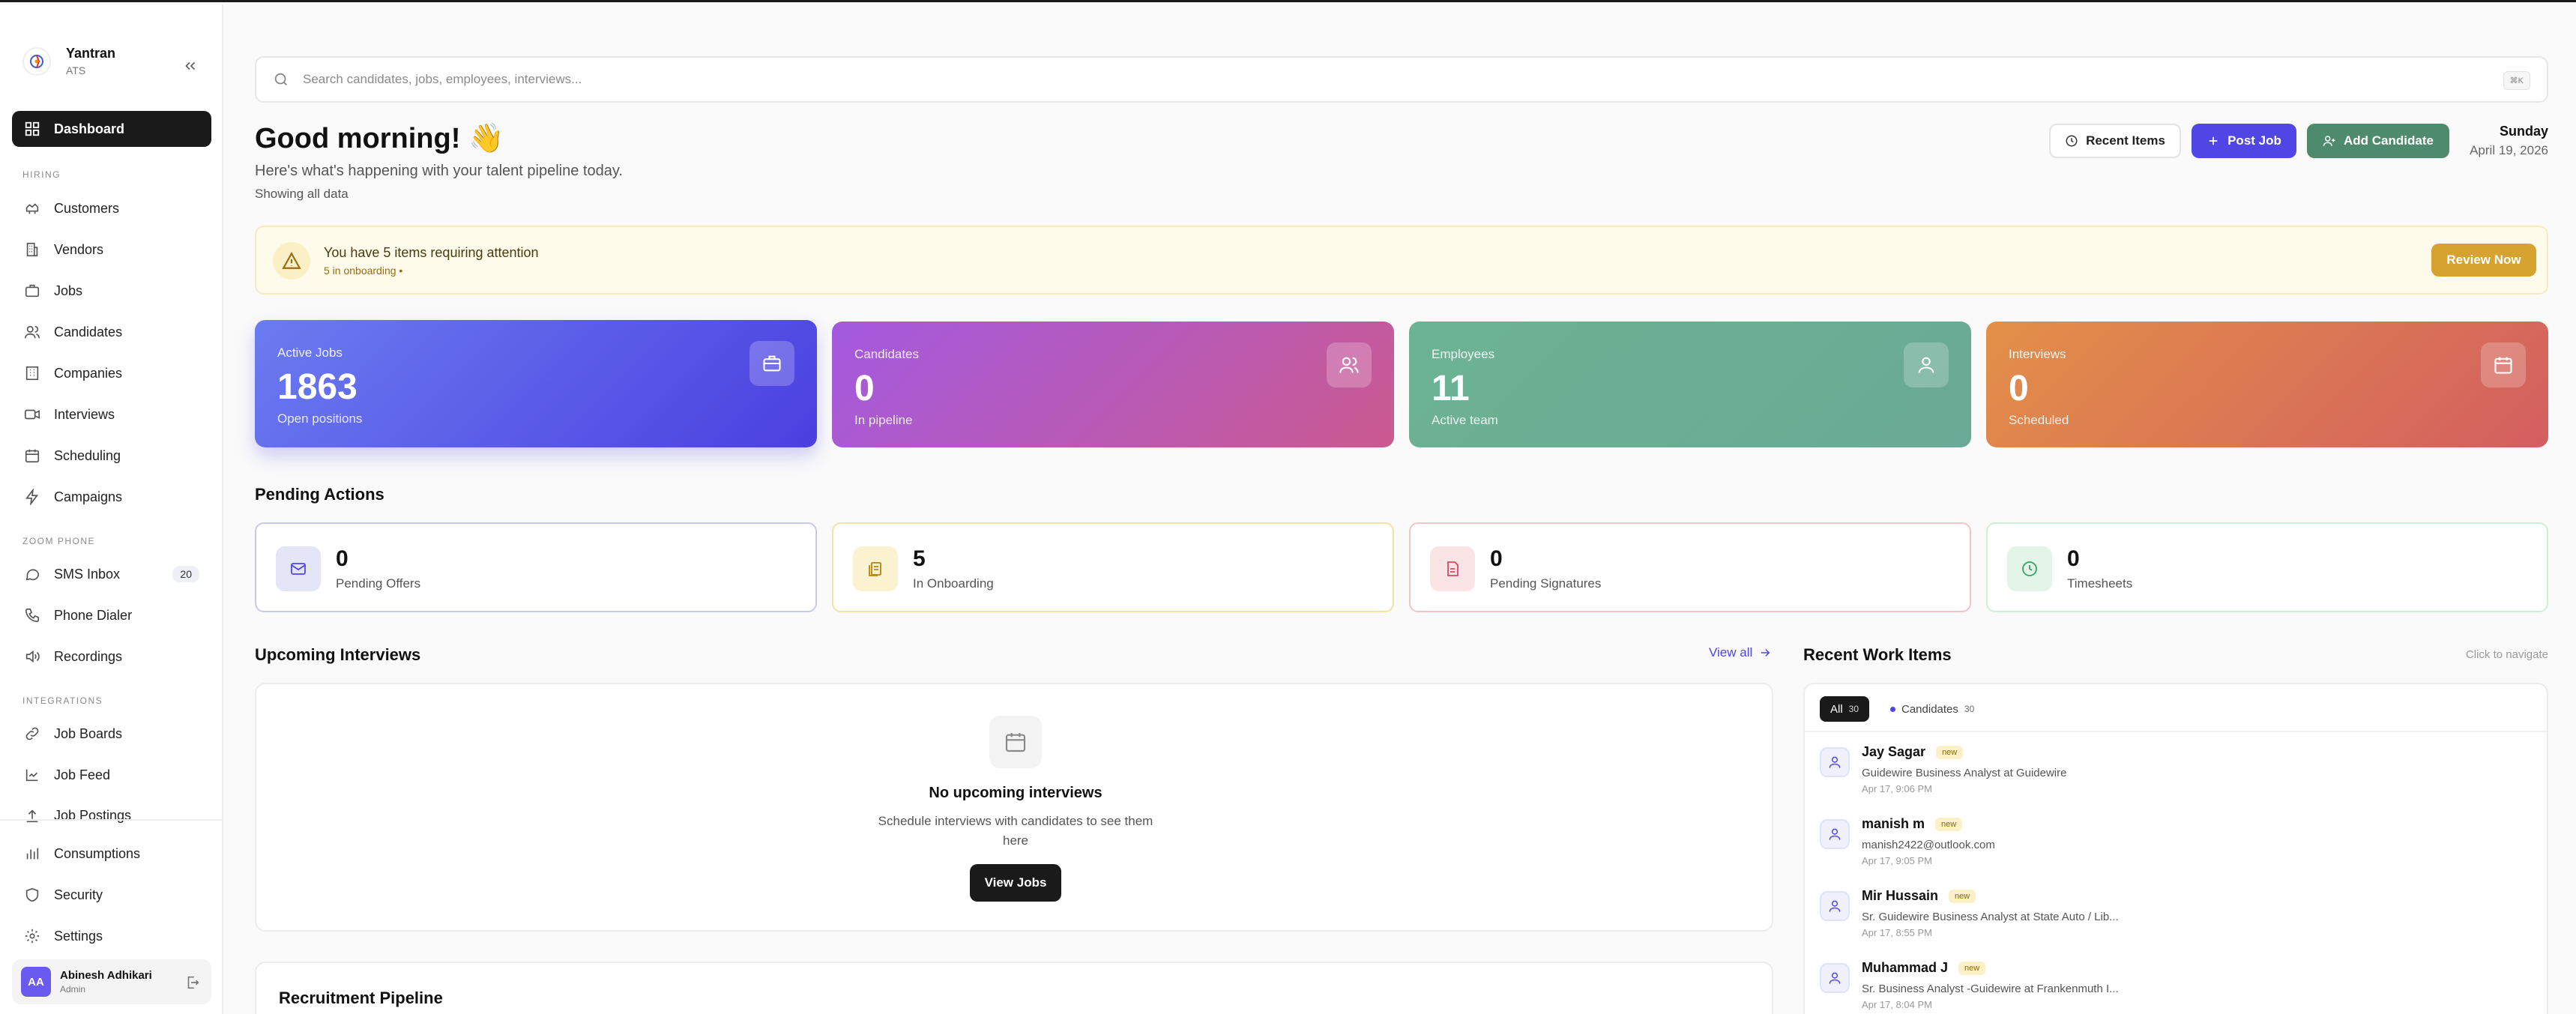 The width and height of the screenshot is (2576, 1014). Describe the element at coordinates (2176, 731) in the screenshot. I see `tab-divider` at that location.